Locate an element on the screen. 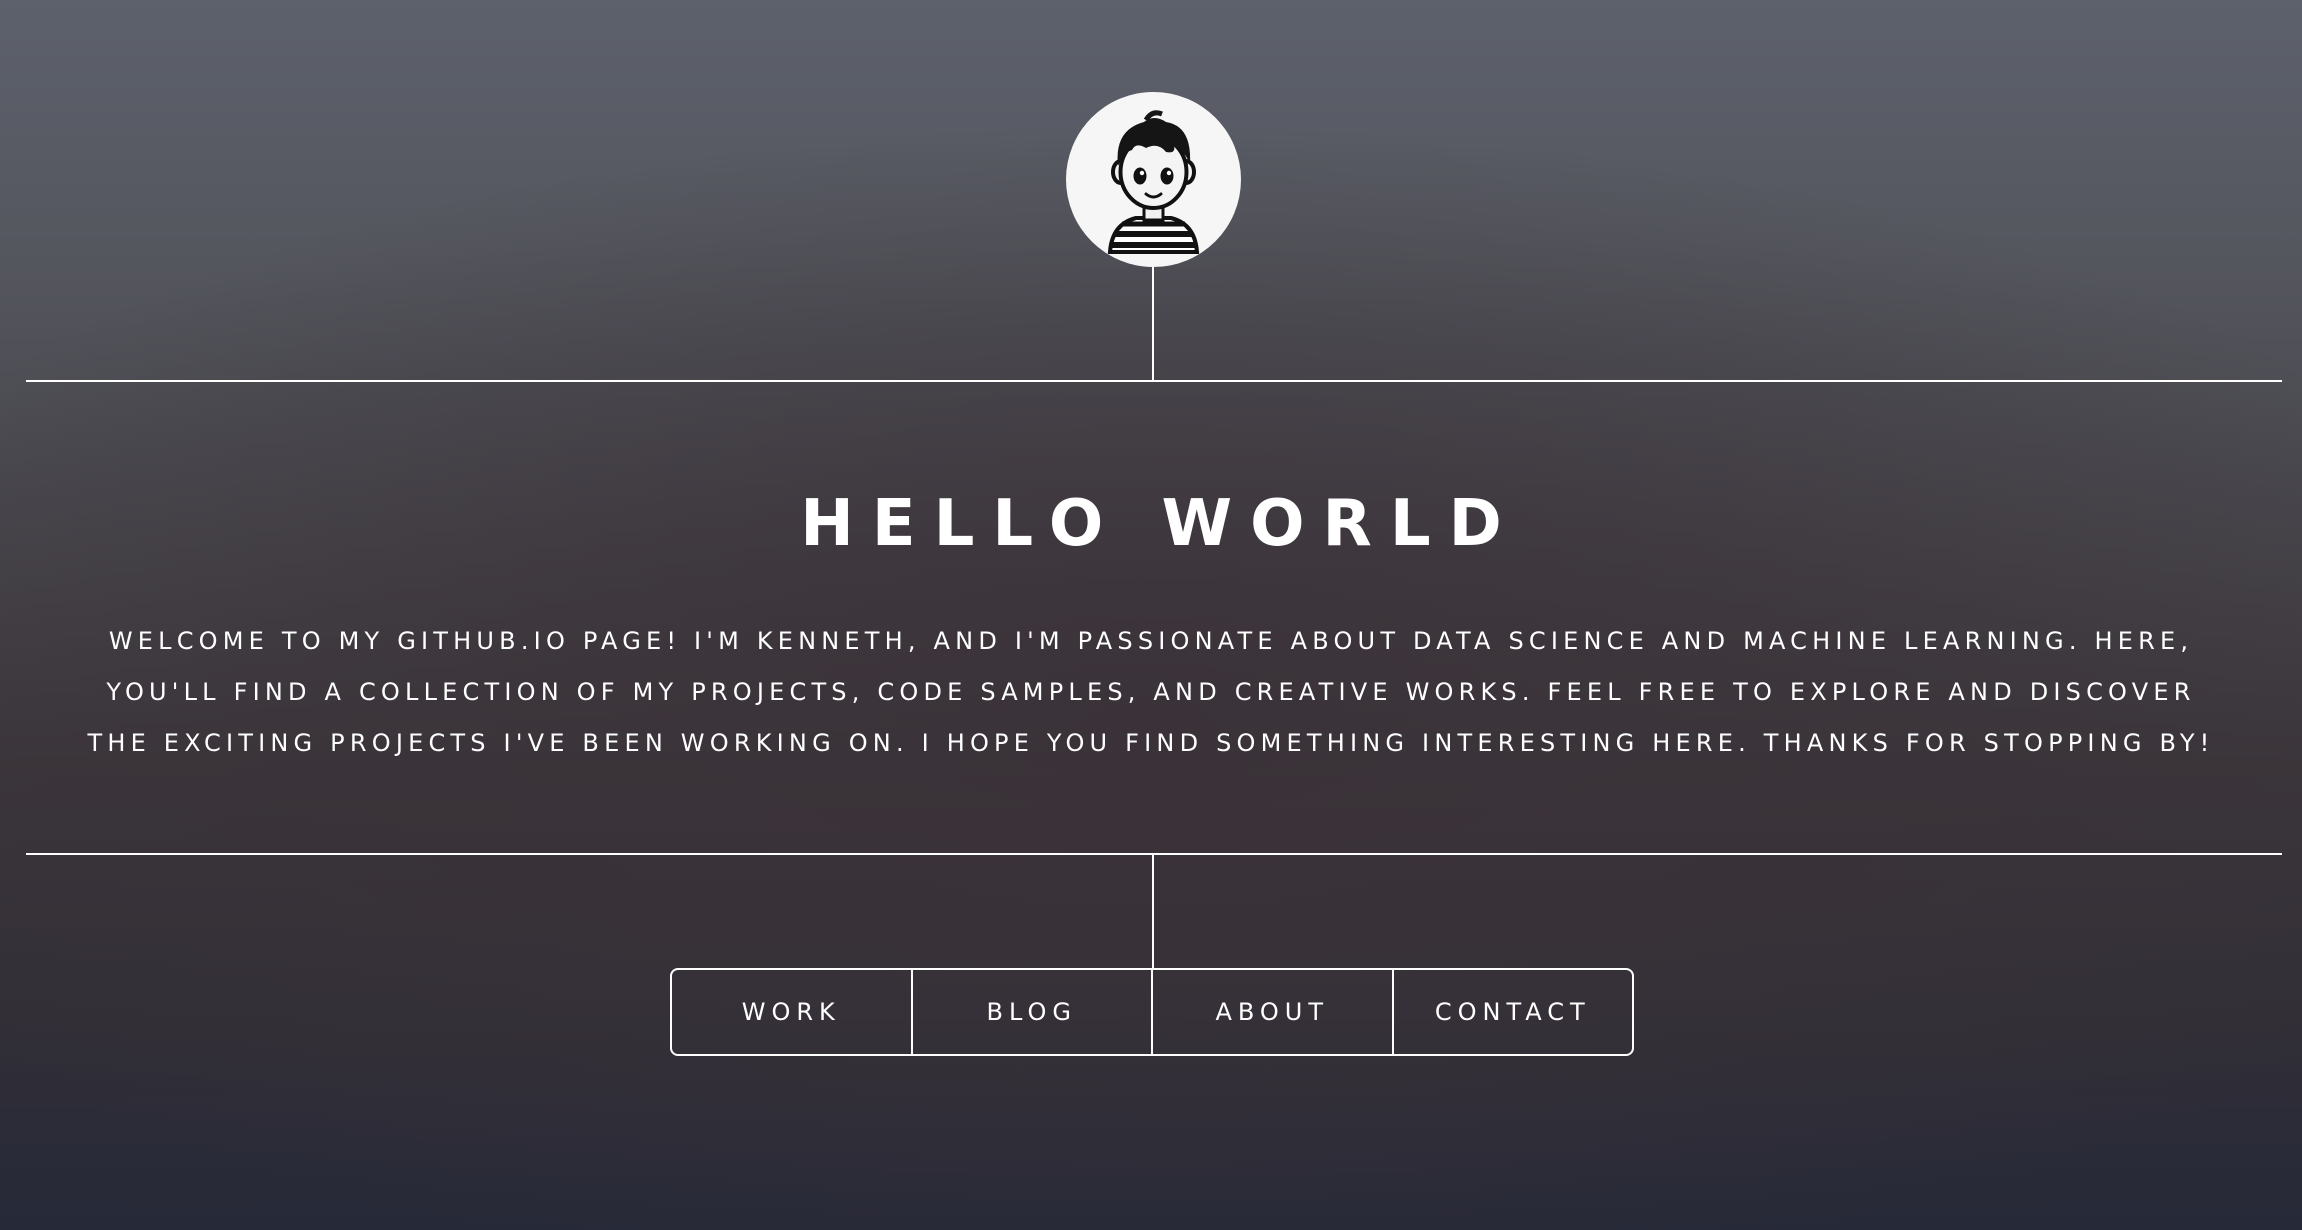 This screenshot has width=2302, height=1230. nav-contact-link: CONTACT is located at coordinates (1512, 1012).